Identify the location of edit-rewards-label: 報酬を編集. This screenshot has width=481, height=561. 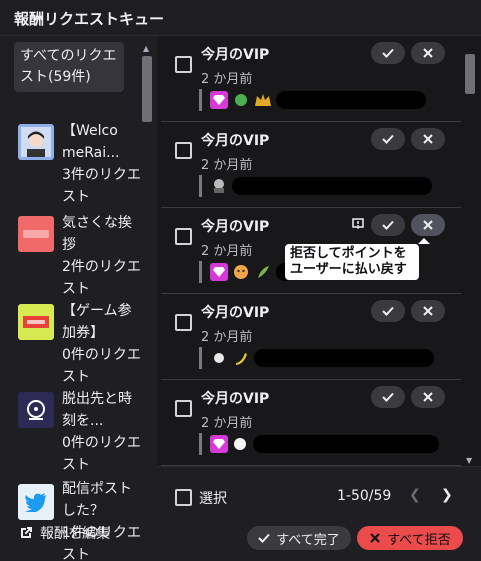
(75, 534).